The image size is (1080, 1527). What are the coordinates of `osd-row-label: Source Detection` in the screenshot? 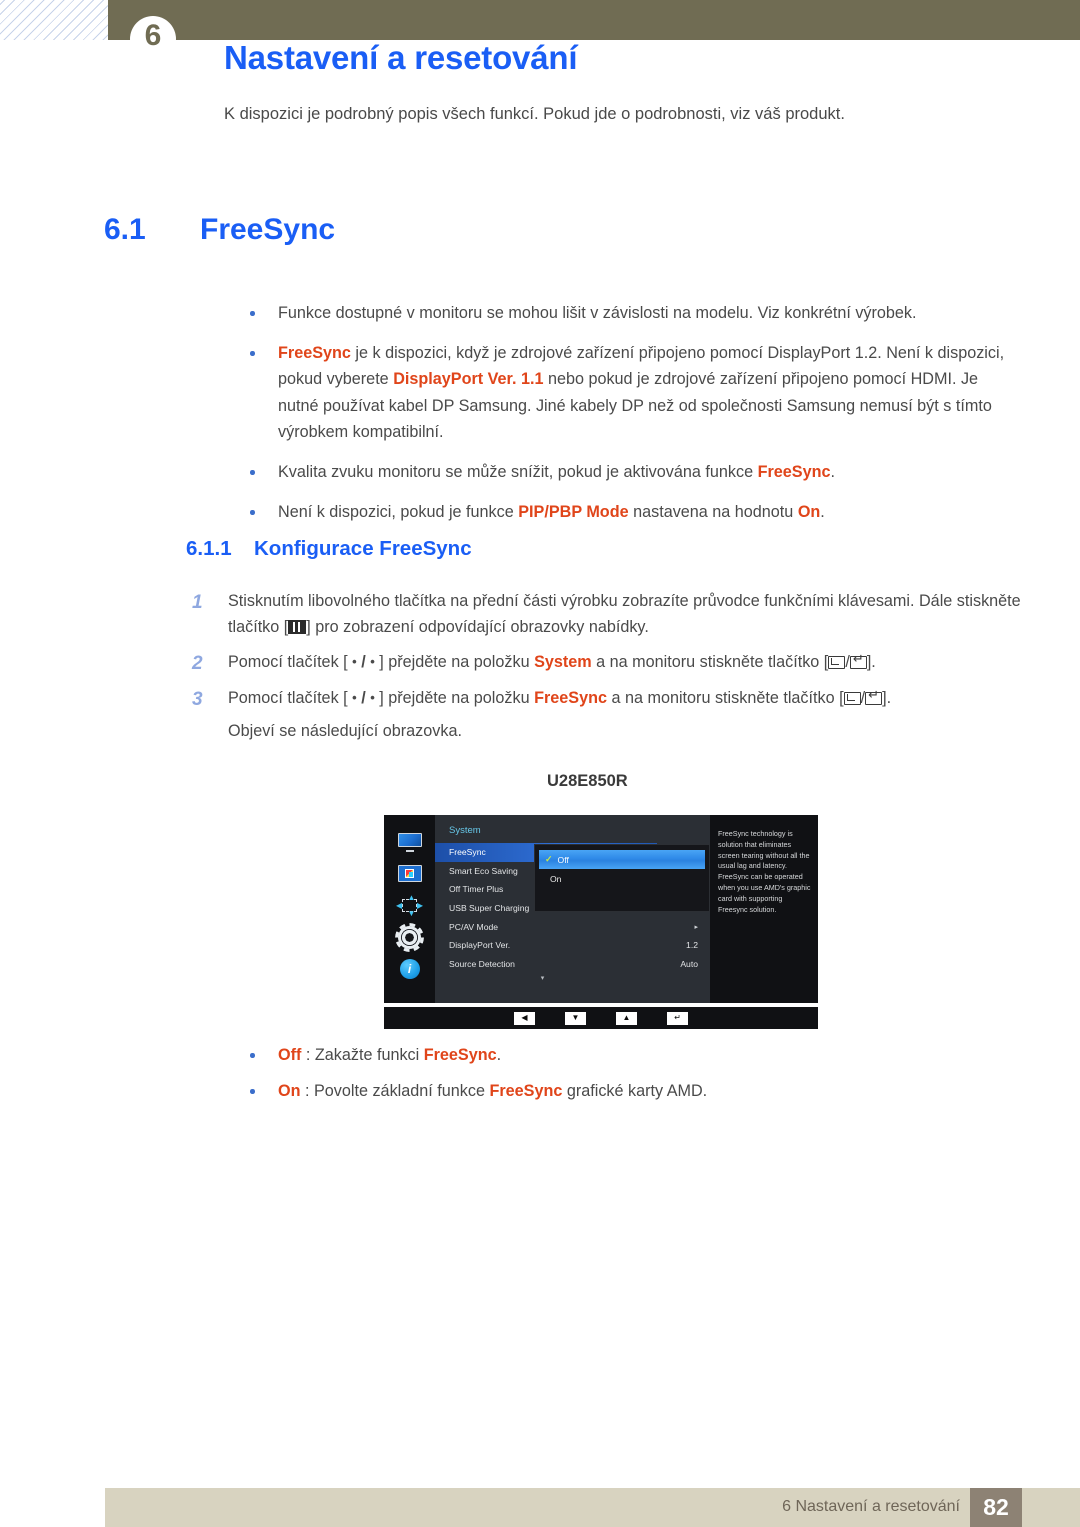 It's located at (482, 963).